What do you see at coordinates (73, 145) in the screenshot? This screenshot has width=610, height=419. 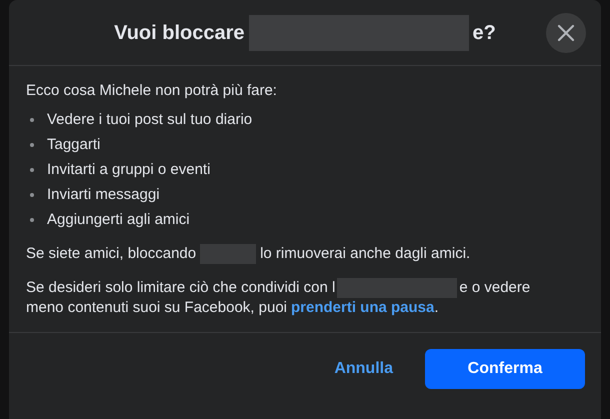 I see `list-item: Taggarti` at bounding box center [73, 145].